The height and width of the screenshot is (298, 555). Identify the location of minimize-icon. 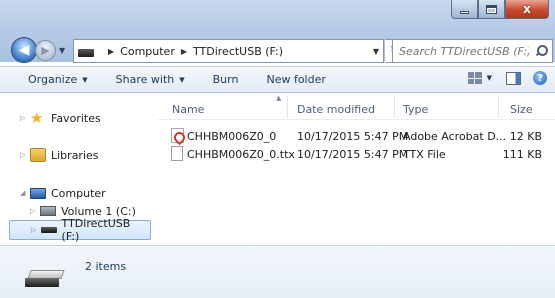
(464, 12).